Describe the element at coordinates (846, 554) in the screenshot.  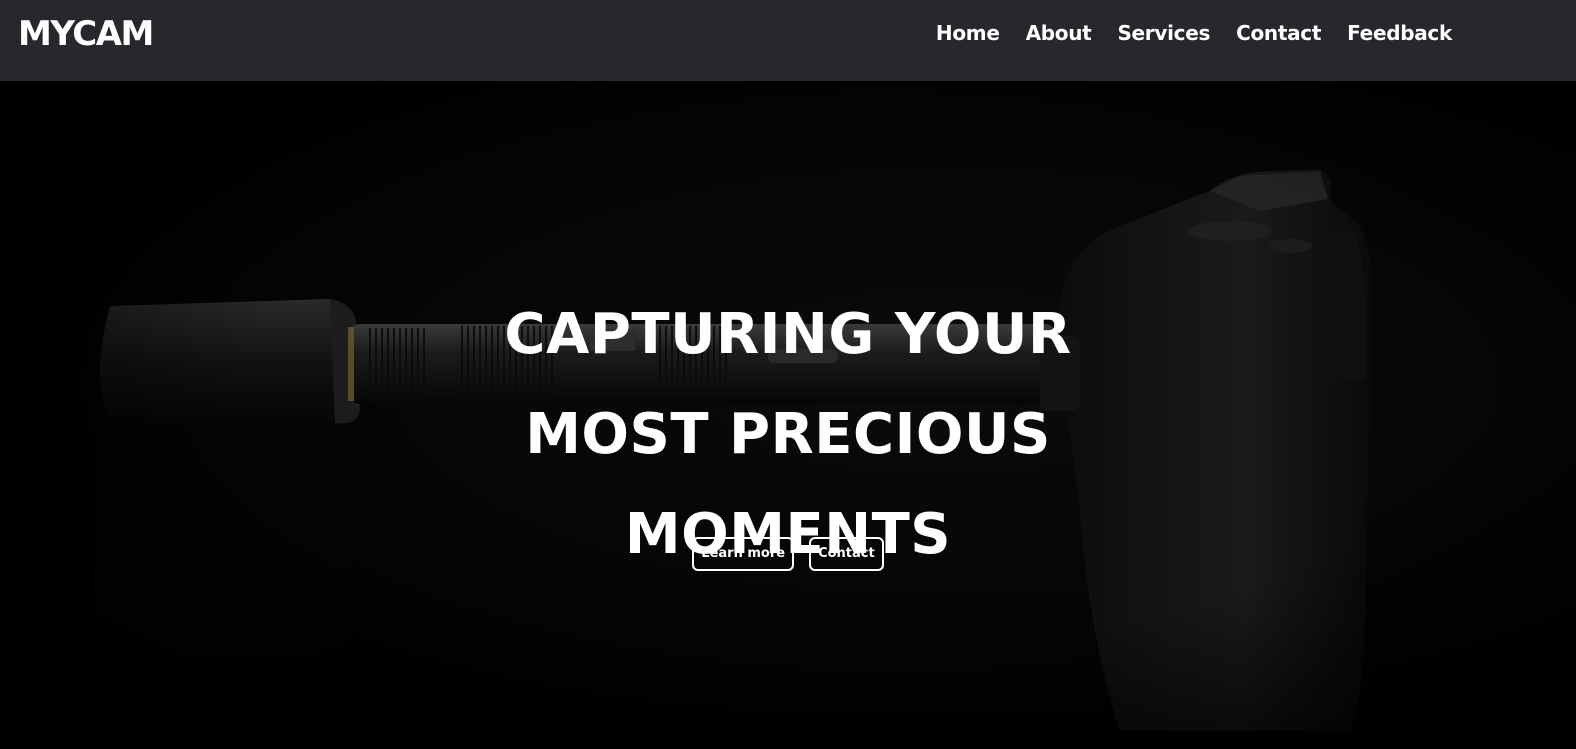
I see `contact-button: Contact` at that location.